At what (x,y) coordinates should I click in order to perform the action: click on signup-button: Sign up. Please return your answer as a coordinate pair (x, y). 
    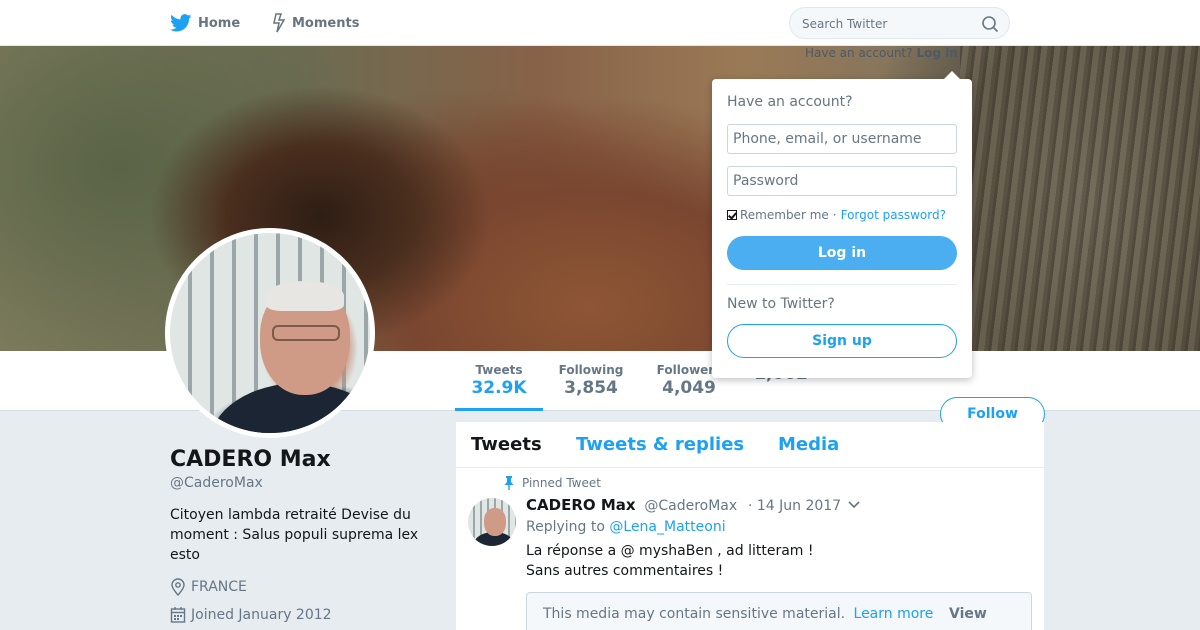
    Looking at the image, I should click on (842, 341).